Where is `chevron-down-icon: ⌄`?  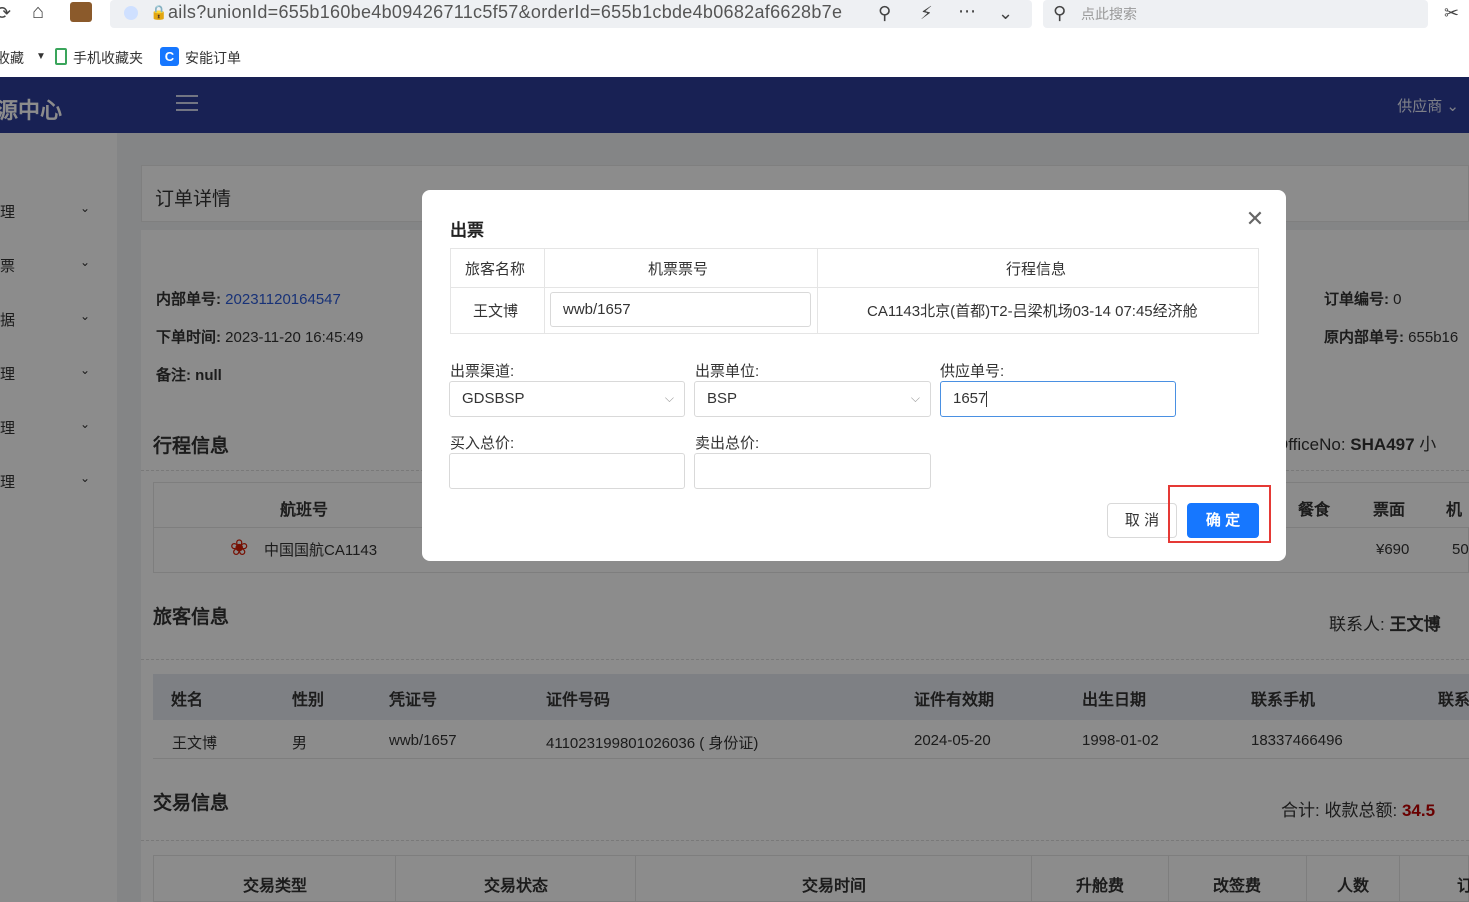 chevron-down-icon: ⌄ is located at coordinates (1005, 13).